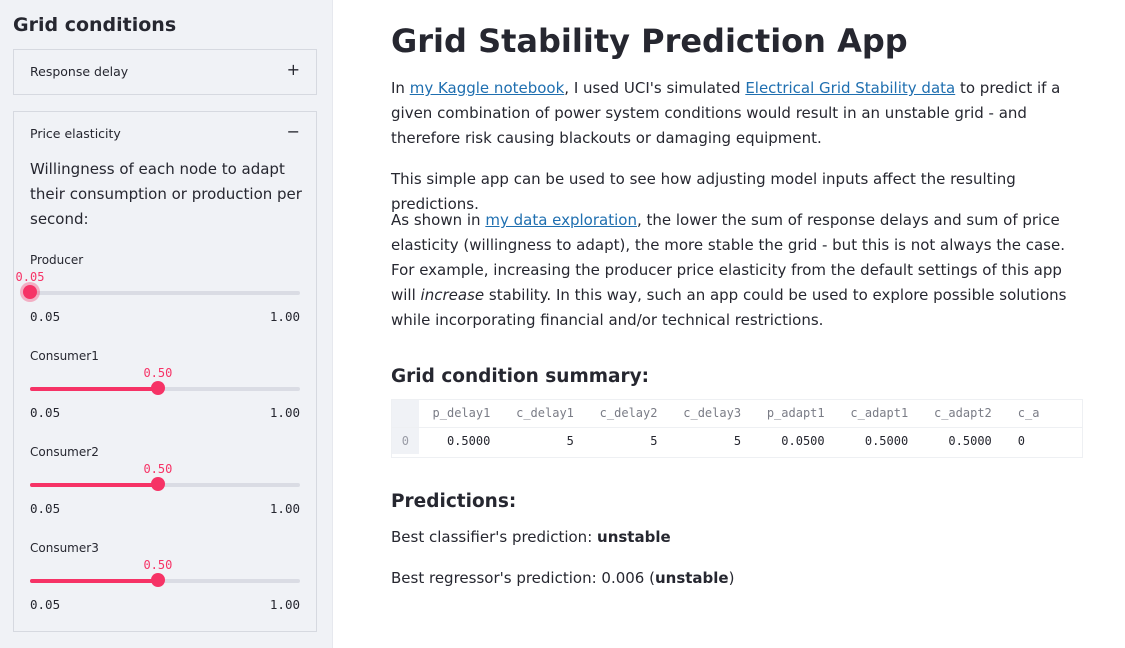  I want to click on regressor-suffix: ), so click(731, 578).